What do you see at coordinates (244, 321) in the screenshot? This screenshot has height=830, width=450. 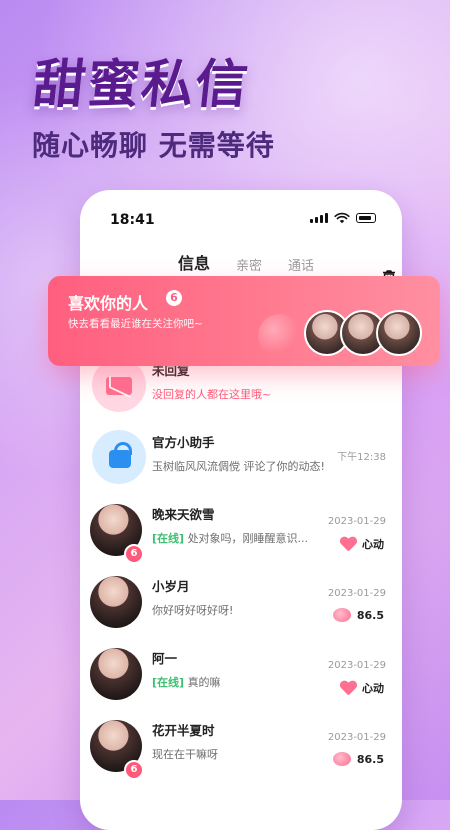 I see `liked-you-banner: 喜欢你的人 6 快去看看最近谁在关注你吧~` at bounding box center [244, 321].